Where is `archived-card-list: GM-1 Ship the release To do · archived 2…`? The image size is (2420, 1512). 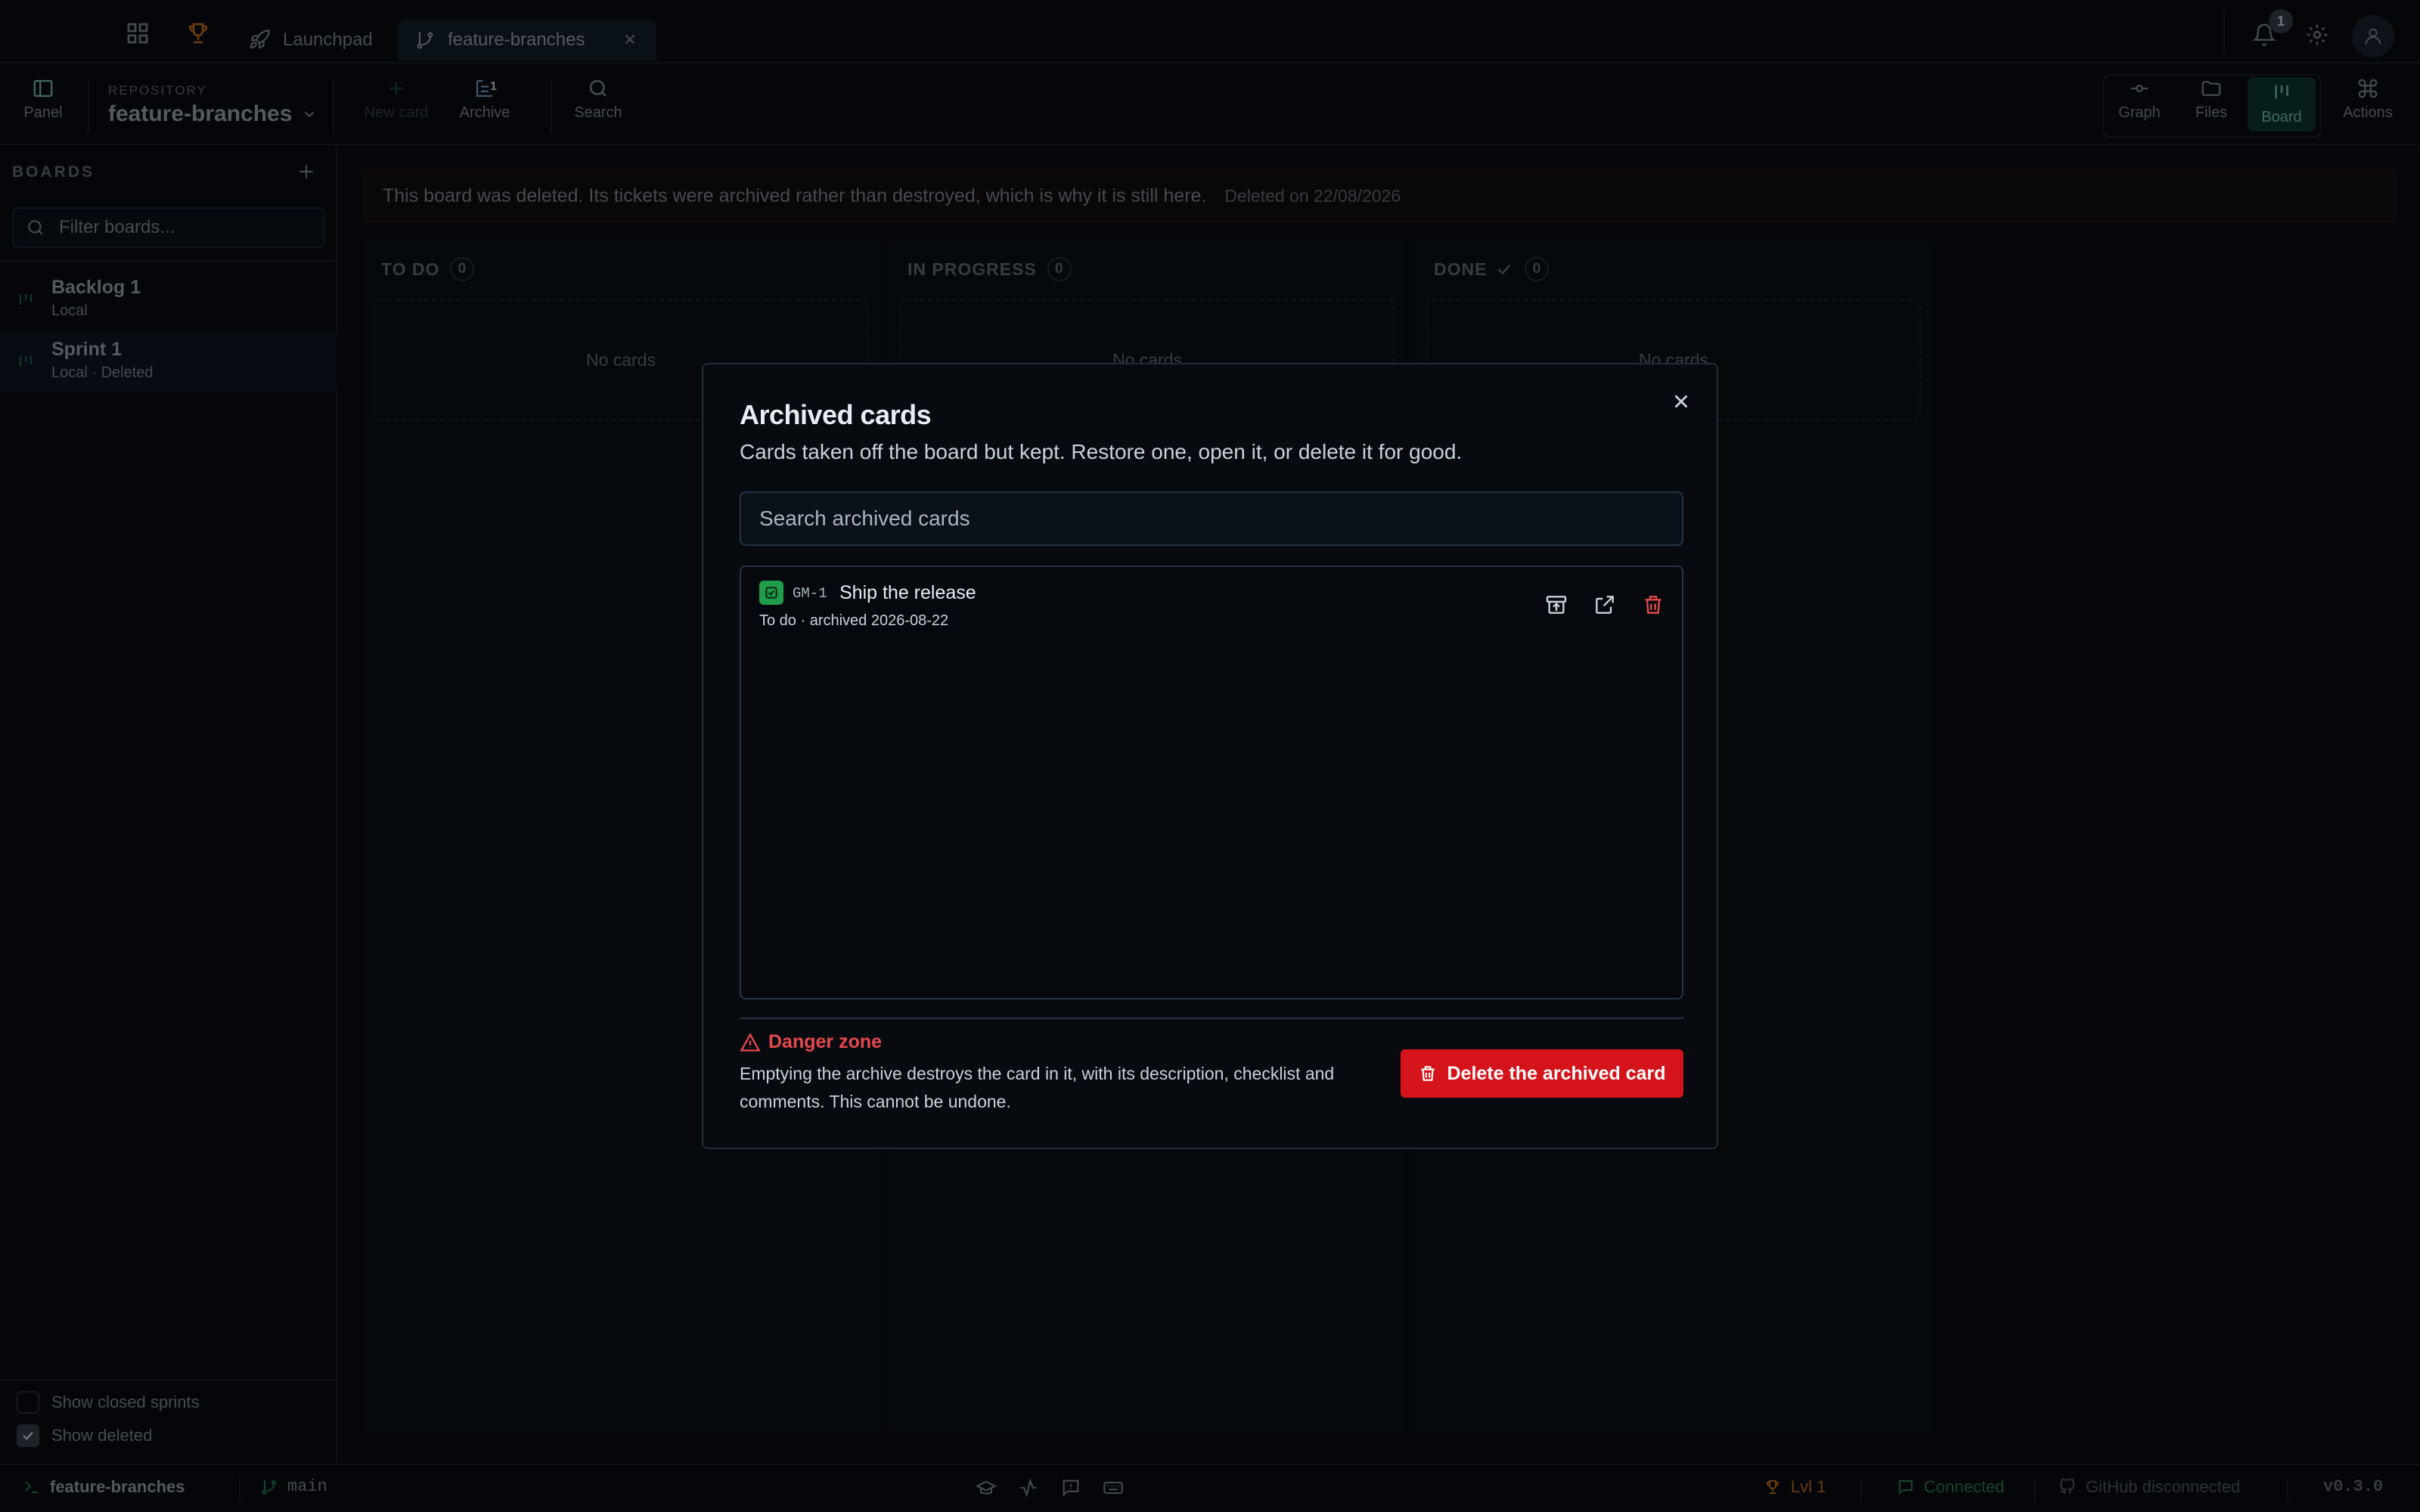 archived-card-list: GM-1 Ship the release To do · archived 2… is located at coordinates (1211, 782).